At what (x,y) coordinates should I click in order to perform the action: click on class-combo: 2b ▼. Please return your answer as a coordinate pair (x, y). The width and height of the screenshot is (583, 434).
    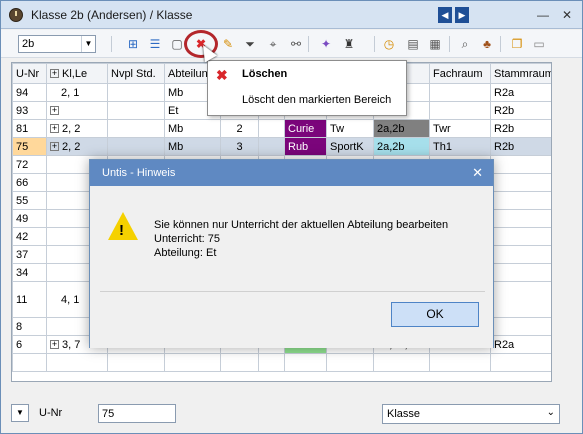
    Looking at the image, I should click on (57, 44).